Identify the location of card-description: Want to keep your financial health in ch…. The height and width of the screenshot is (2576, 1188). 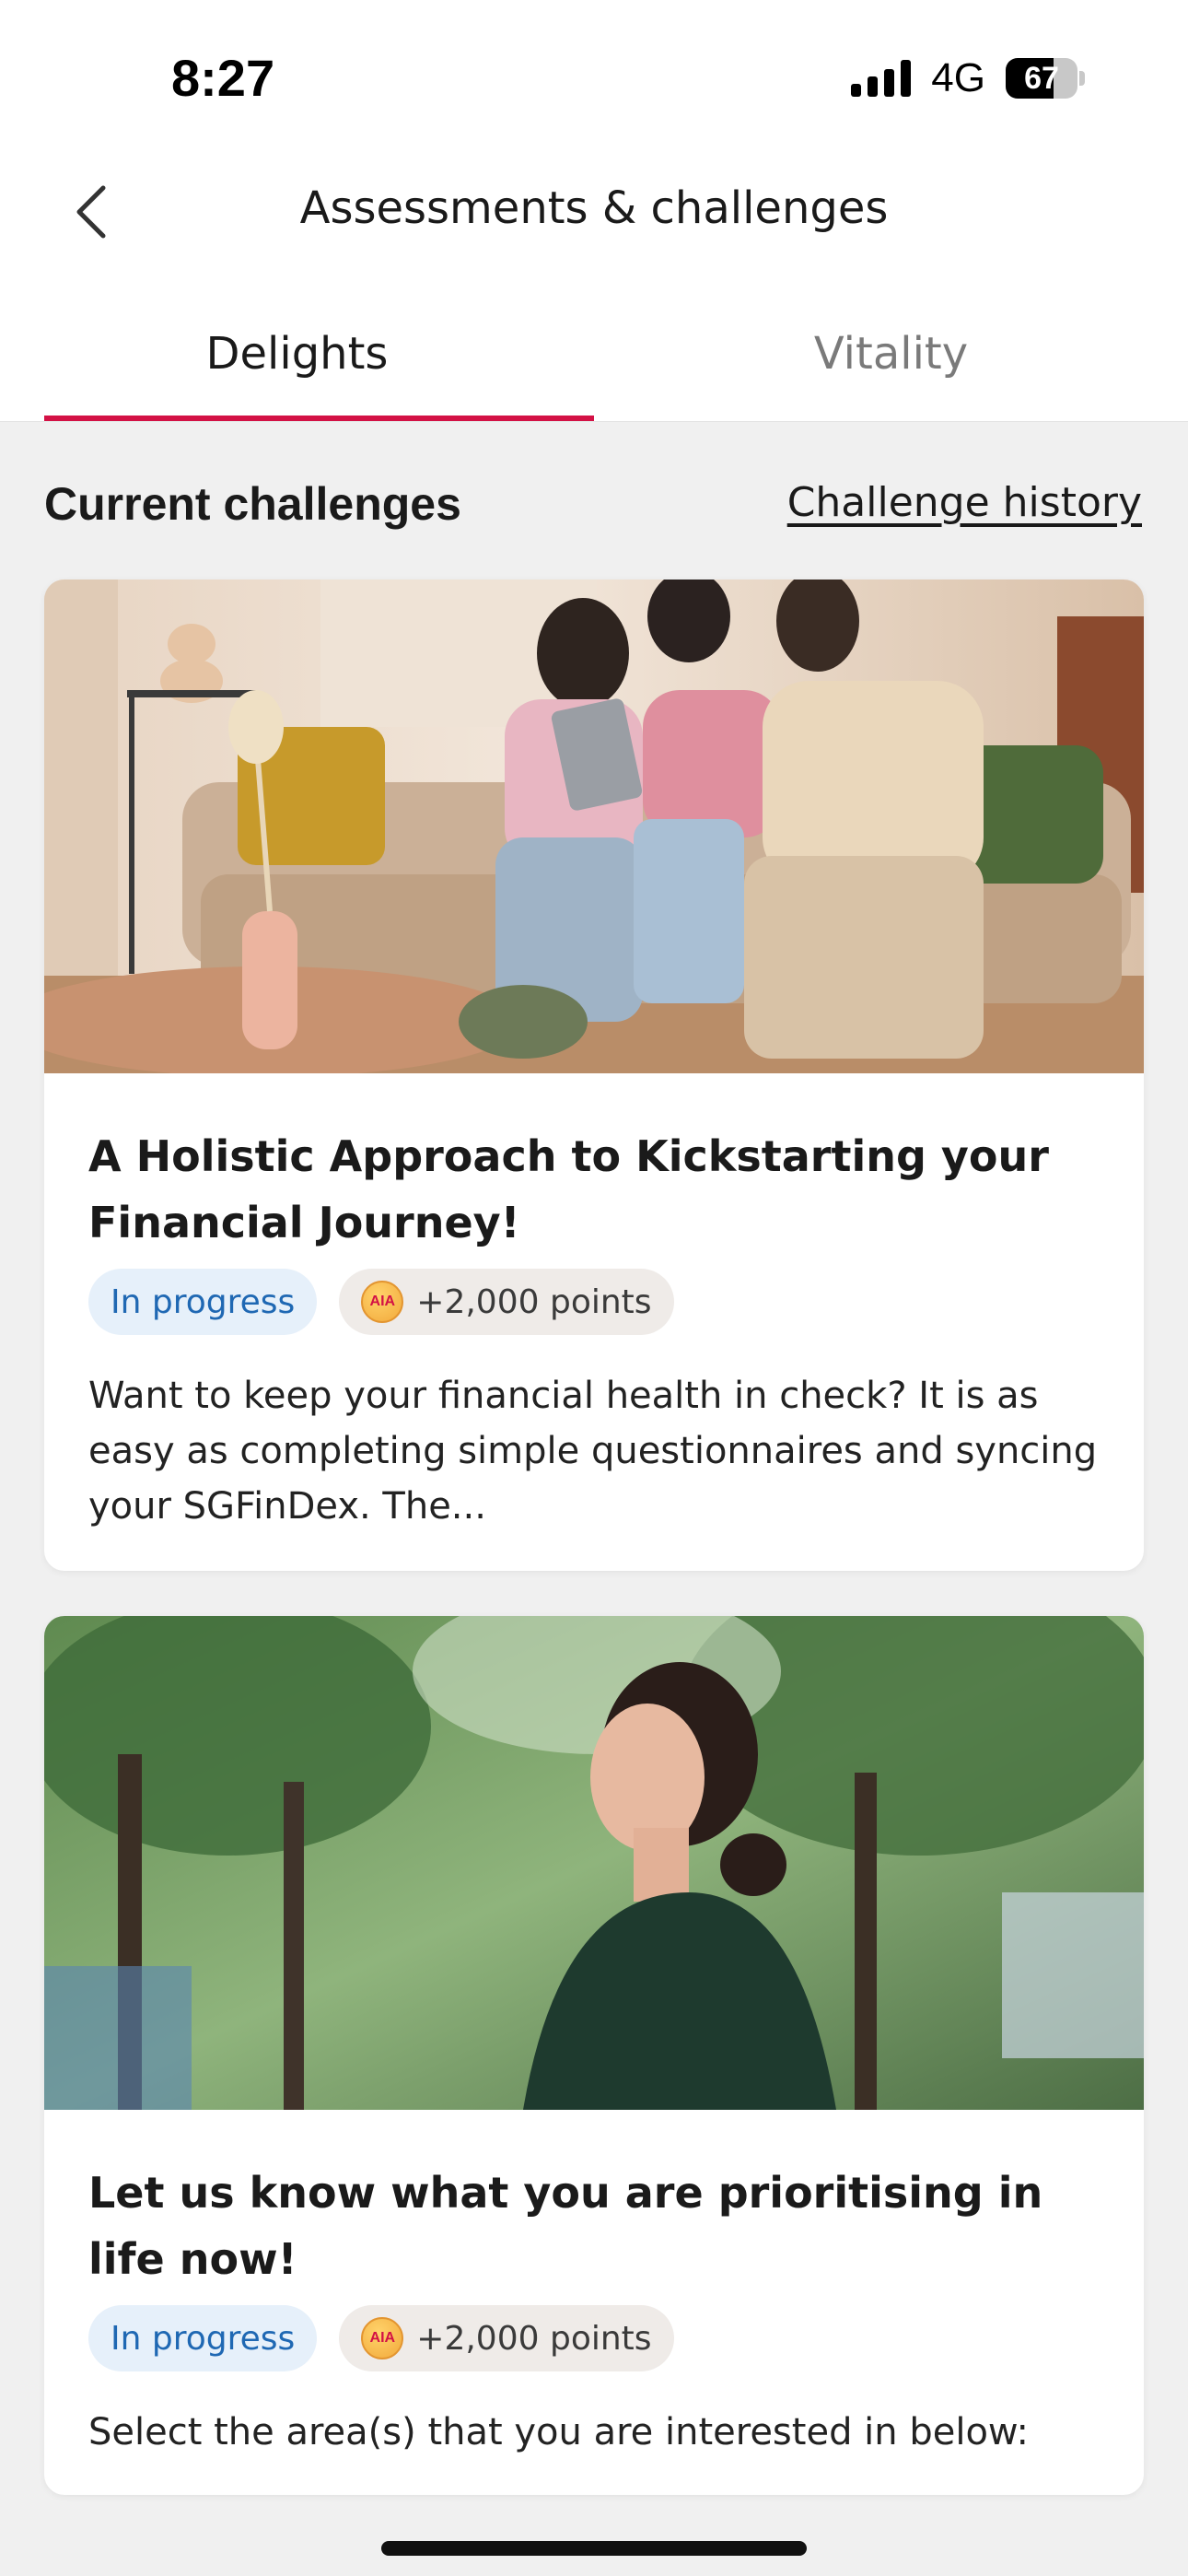
(593, 1451).